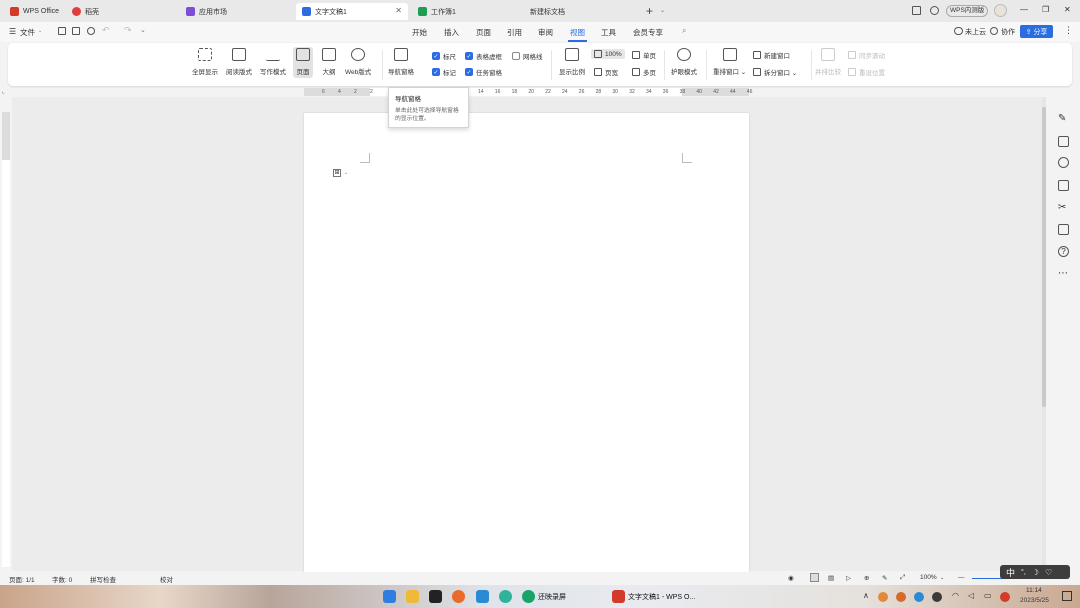 The height and width of the screenshot is (608, 1080). Describe the element at coordinates (483, 56) in the screenshot. I see `table-gridlines-checkbox: ✓ 表格虚框` at that location.